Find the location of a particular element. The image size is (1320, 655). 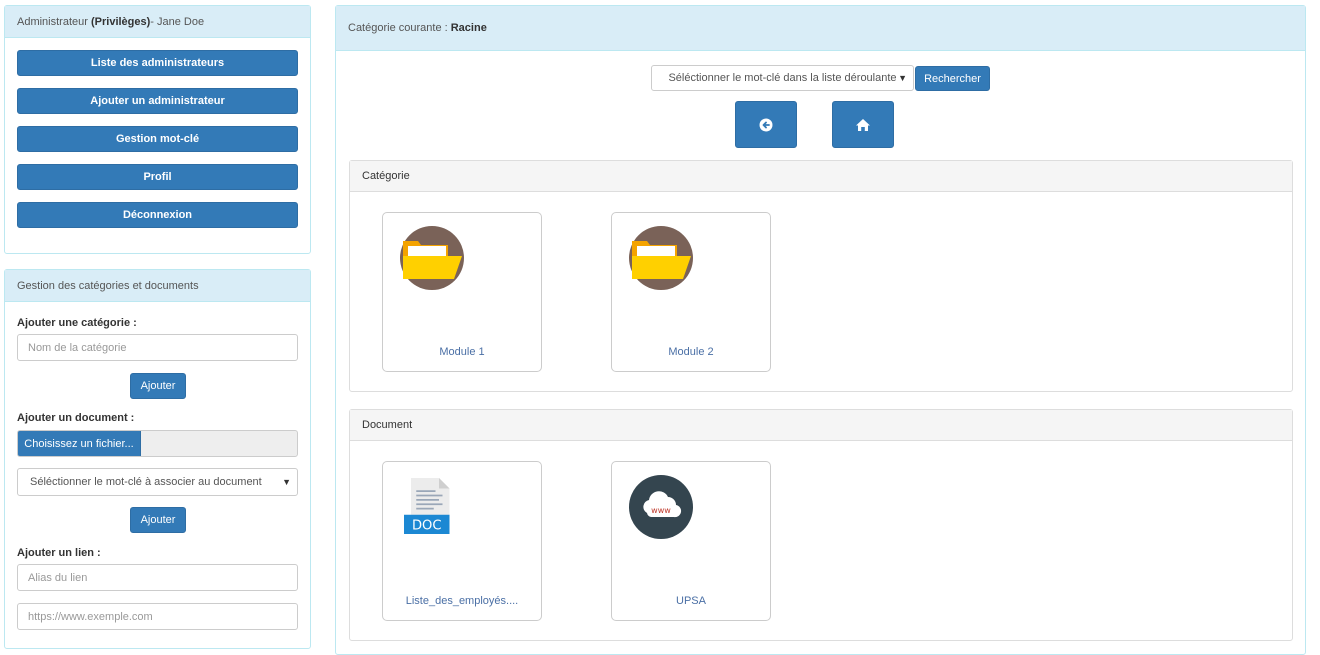

document-card-upsa-link: www UPSA is located at coordinates (691, 541).